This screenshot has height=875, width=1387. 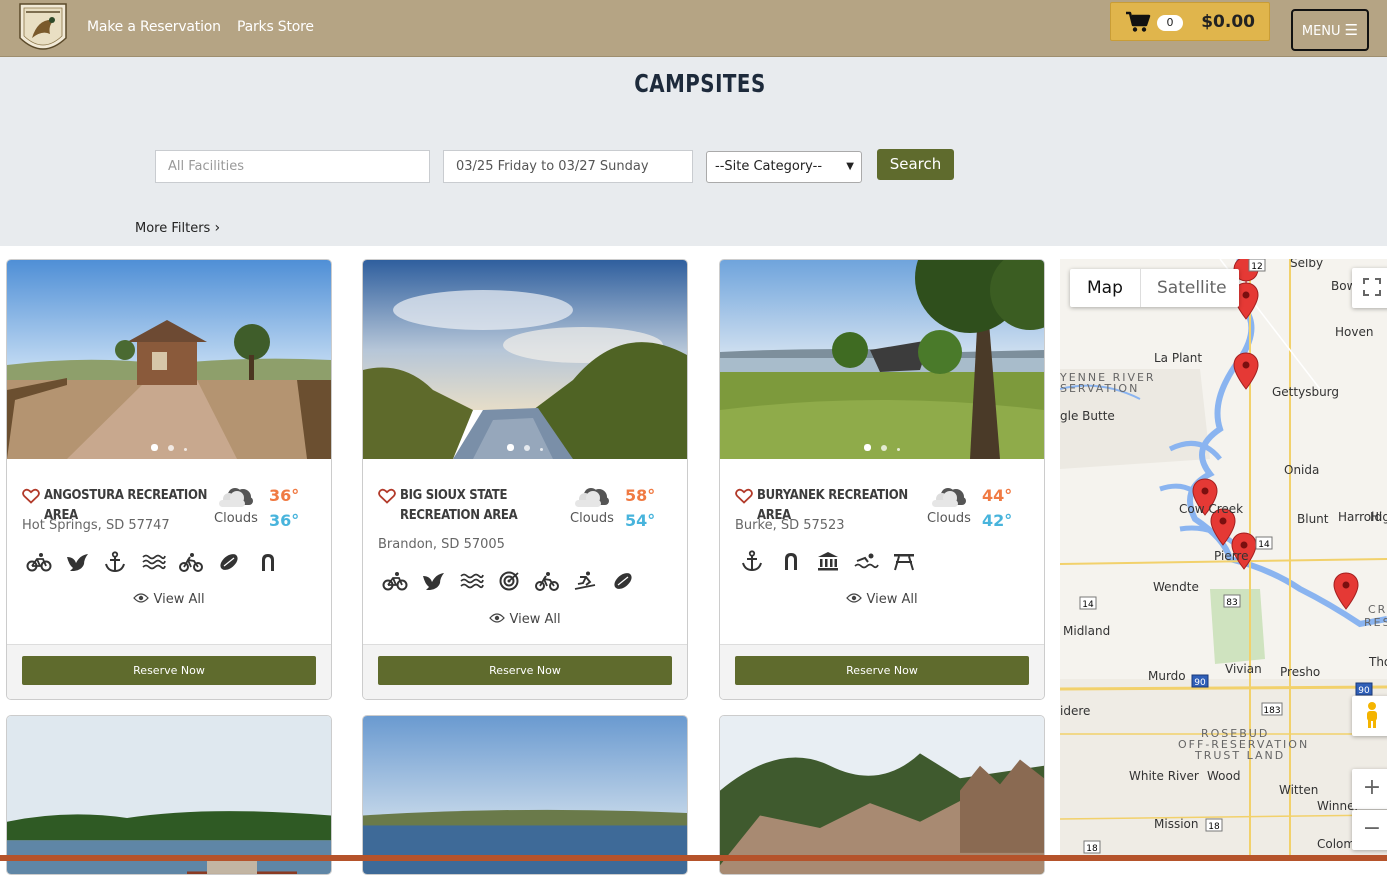 What do you see at coordinates (1369, 830) in the screenshot?
I see `zoom-out-button: −` at bounding box center [1369, 830].